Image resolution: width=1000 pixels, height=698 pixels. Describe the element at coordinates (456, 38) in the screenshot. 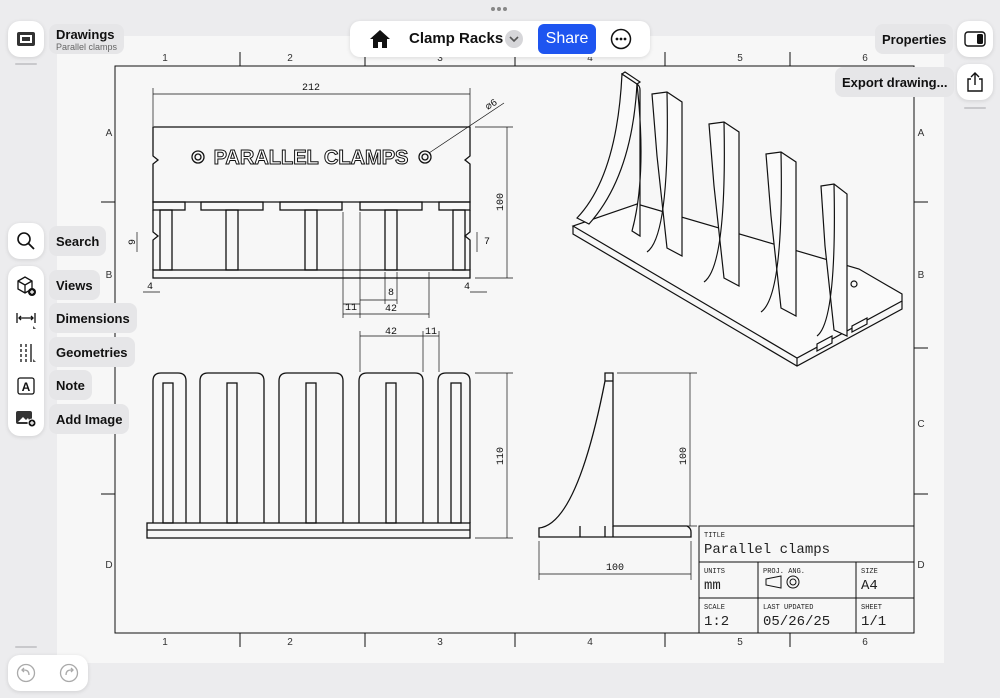

I see `document-title: Clamp Racks` at that location.